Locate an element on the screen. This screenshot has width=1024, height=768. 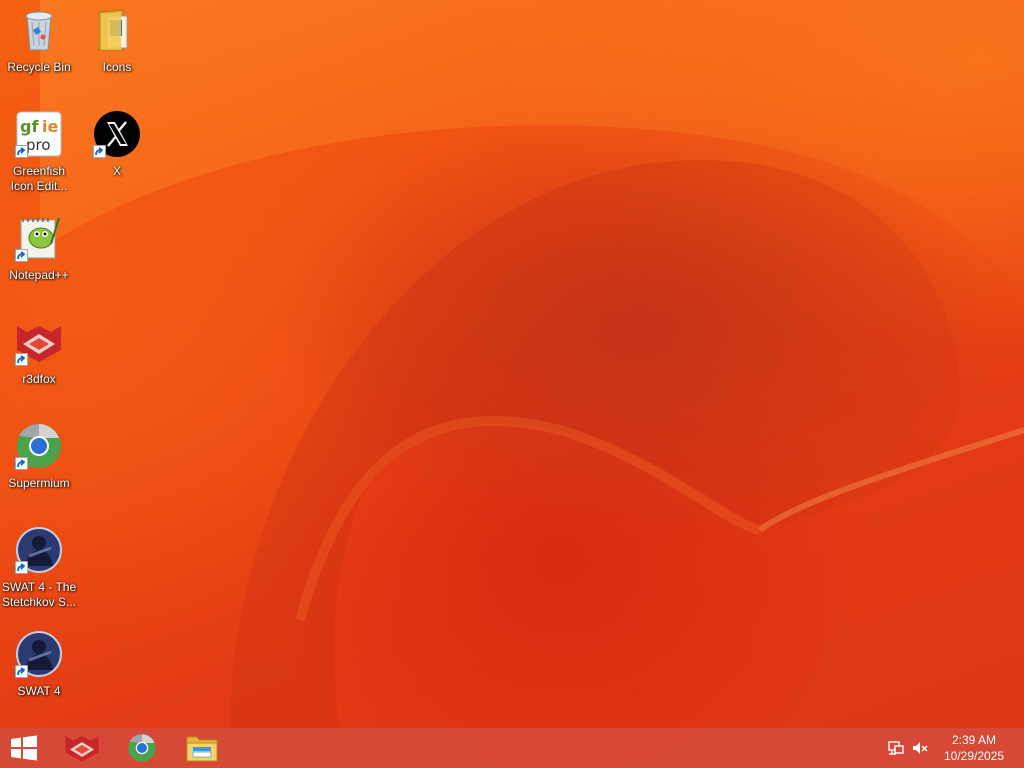
desktop-icon-x: X is located at coordinates (117, 153).